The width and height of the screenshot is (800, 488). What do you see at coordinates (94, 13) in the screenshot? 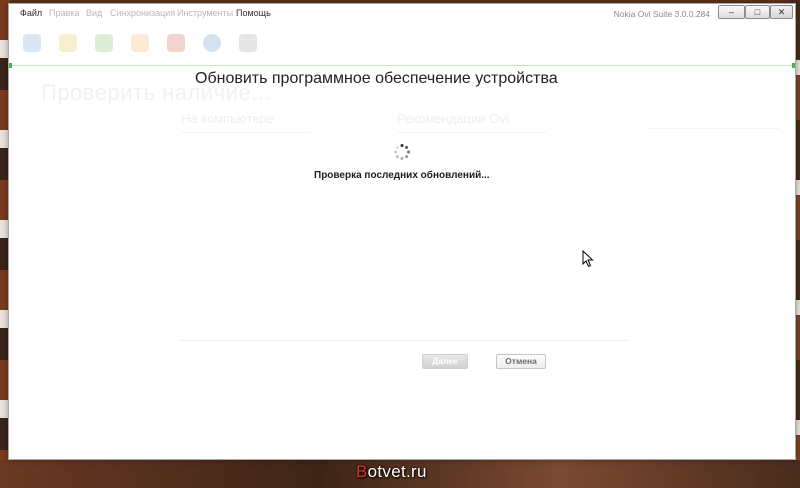
I see `menu-view: Вид` at bounding box center [94, 13].